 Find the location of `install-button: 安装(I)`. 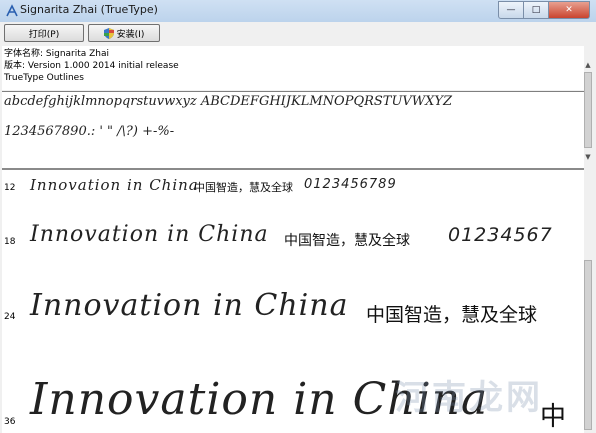

install-button: 安装(I) is located at coordinates (124, 33).